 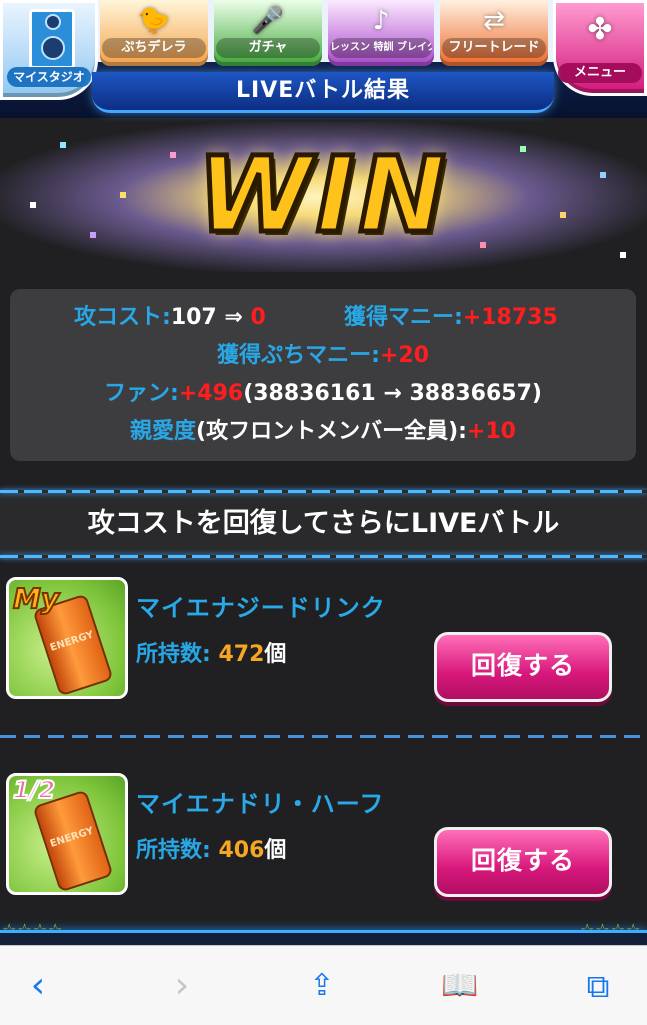 What do you see at coordinates (154, 21) in the screenshot?
I see `bird-icon: 🐤` at bounding box center [154, 21].